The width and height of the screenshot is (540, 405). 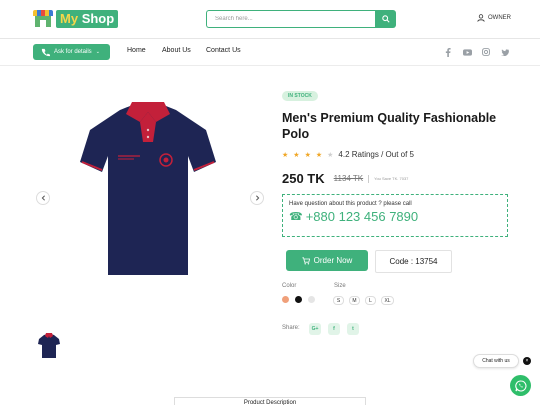 I want to click on phone-icon, so click(x=45, y=52).